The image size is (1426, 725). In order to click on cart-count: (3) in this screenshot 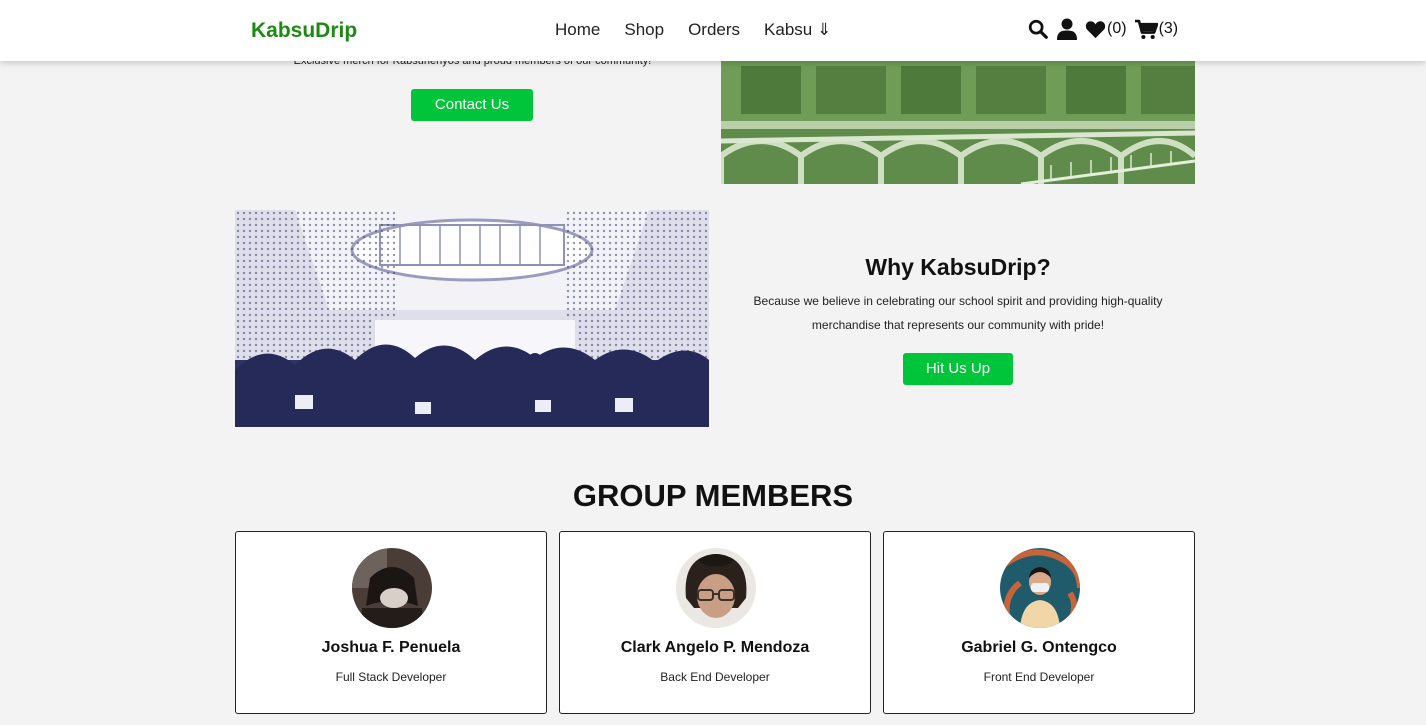, I will do `click(1168, 28)`.